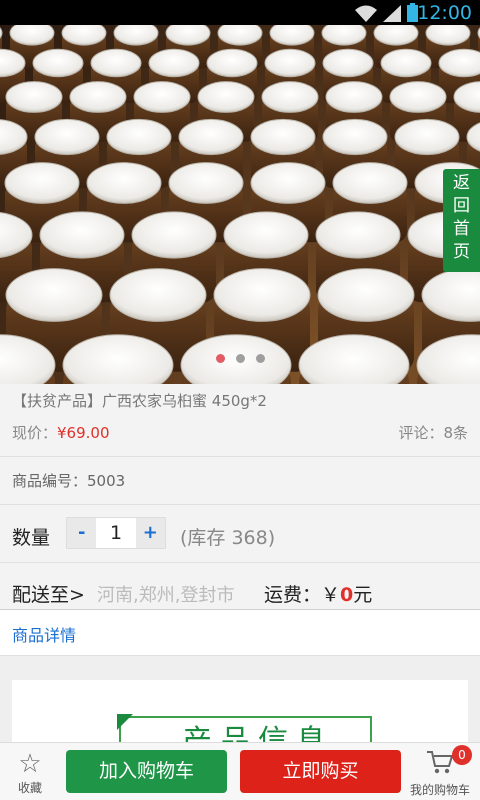 This screenshot has height=800, width=480. What do you see at coordinates (433, 432) in the screenshot?
I see `reviews-link: 评论：8条` at bounding box center [433, 432].